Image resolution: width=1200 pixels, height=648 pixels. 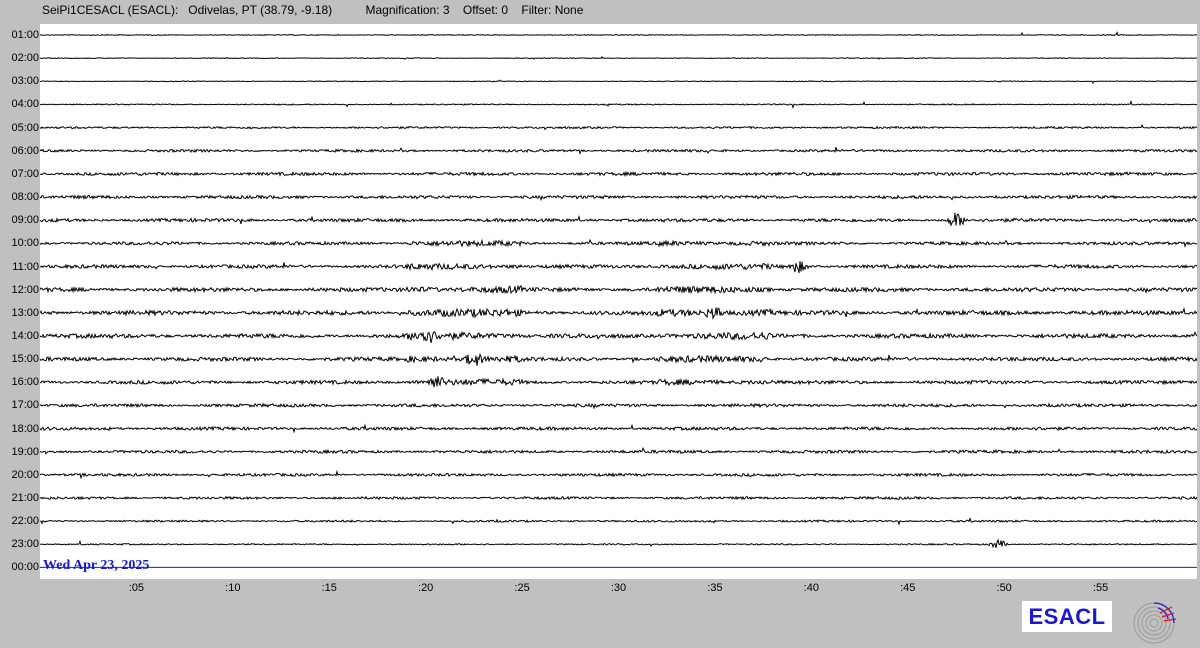 What do you see at coordinates (25, 58) in the screenshot?
I see `hour-label: 02:00` at bounding box center [25, 58].